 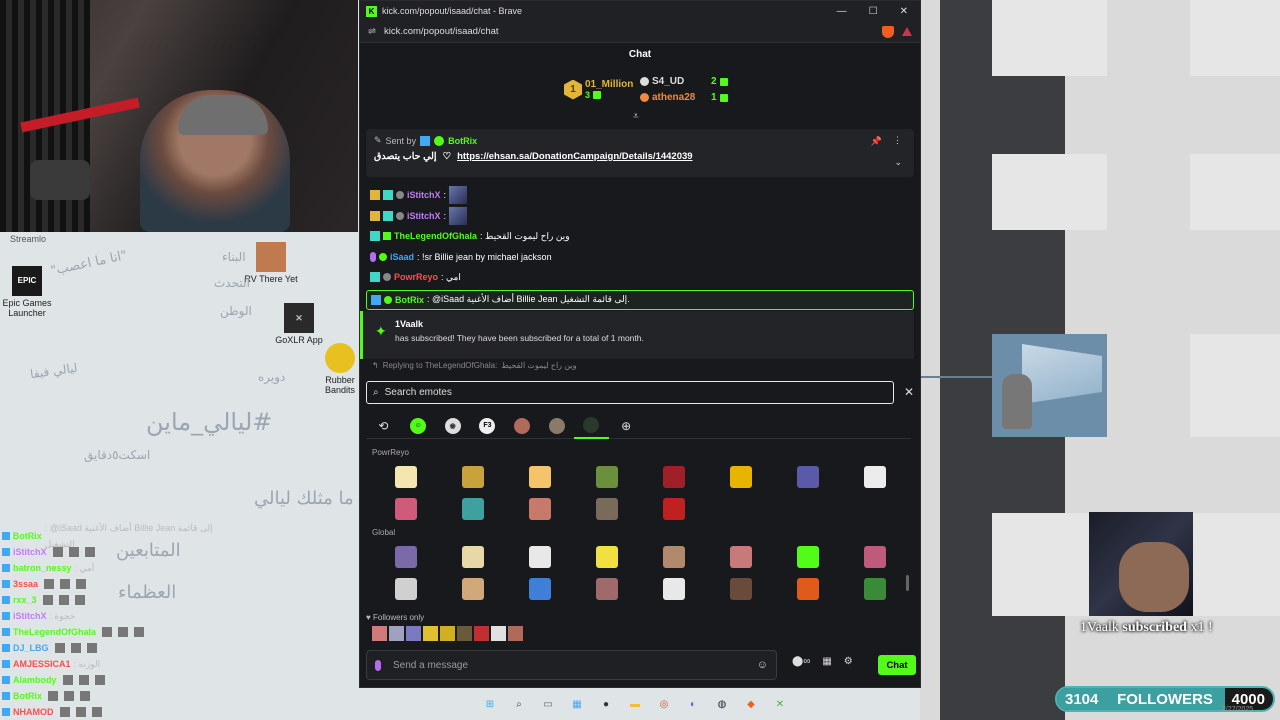 What do you see at coordinates (635, 704) in the screenshot?
I see `files-icon: ▬` at bounding box center [635, 704].